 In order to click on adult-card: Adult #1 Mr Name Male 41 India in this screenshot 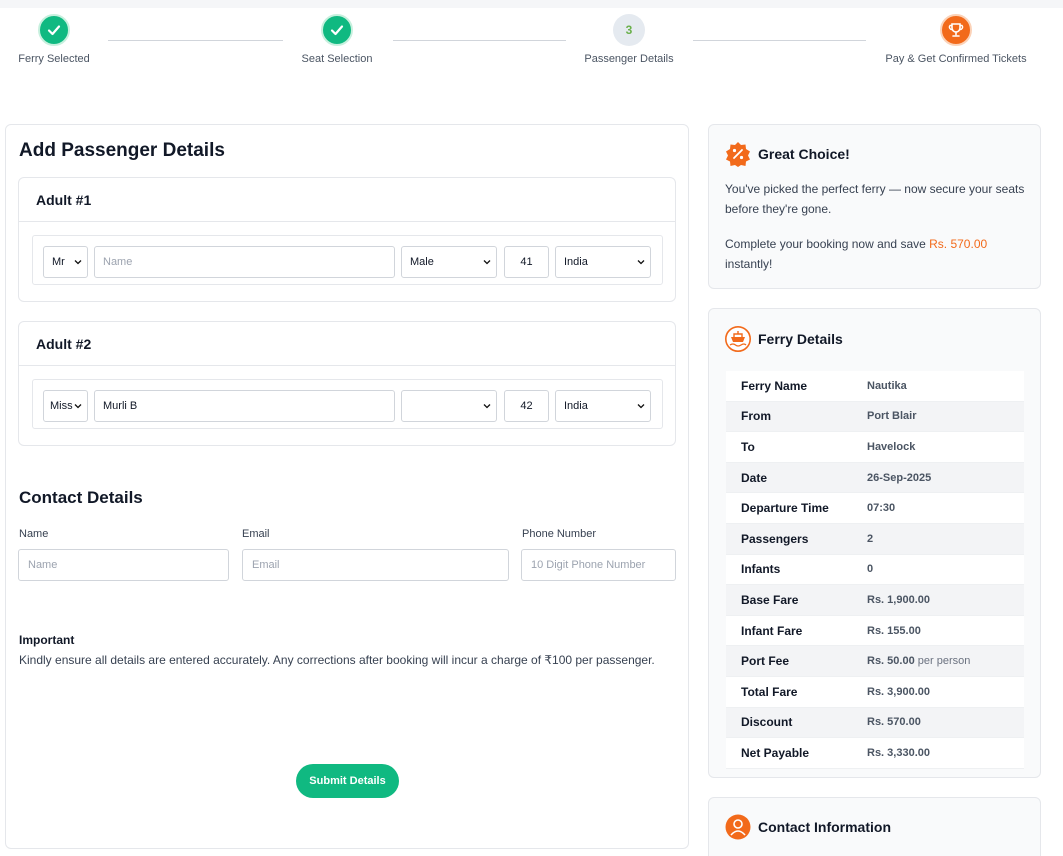, I will do `click(347, 239)`.